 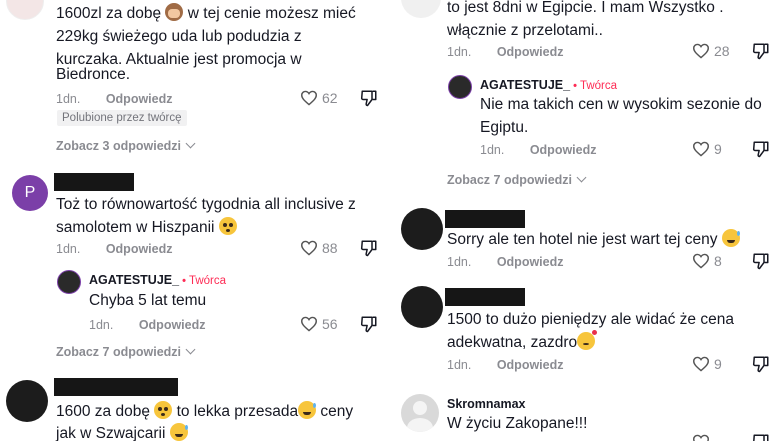 I want to click on like-count: 8, so click(x=718, y=261).